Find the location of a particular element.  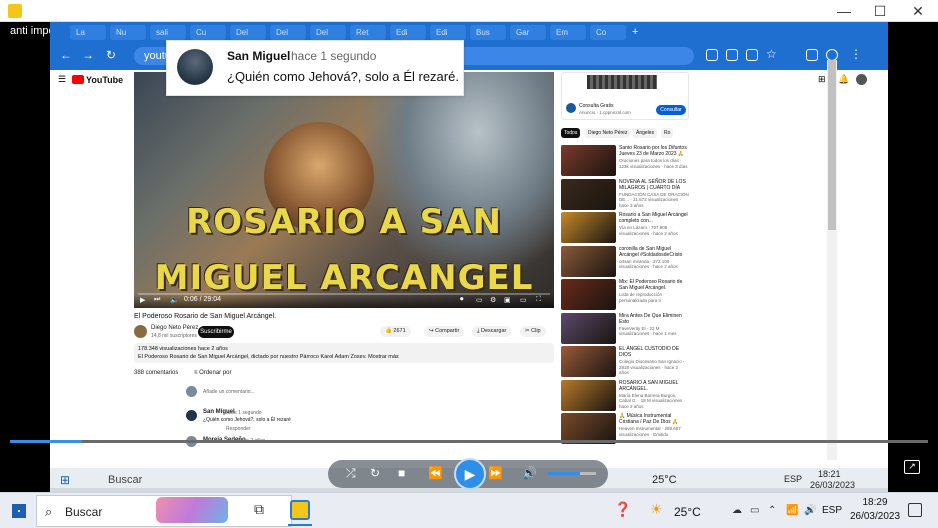

browser-tab: La is located at coordinates (88, 32).